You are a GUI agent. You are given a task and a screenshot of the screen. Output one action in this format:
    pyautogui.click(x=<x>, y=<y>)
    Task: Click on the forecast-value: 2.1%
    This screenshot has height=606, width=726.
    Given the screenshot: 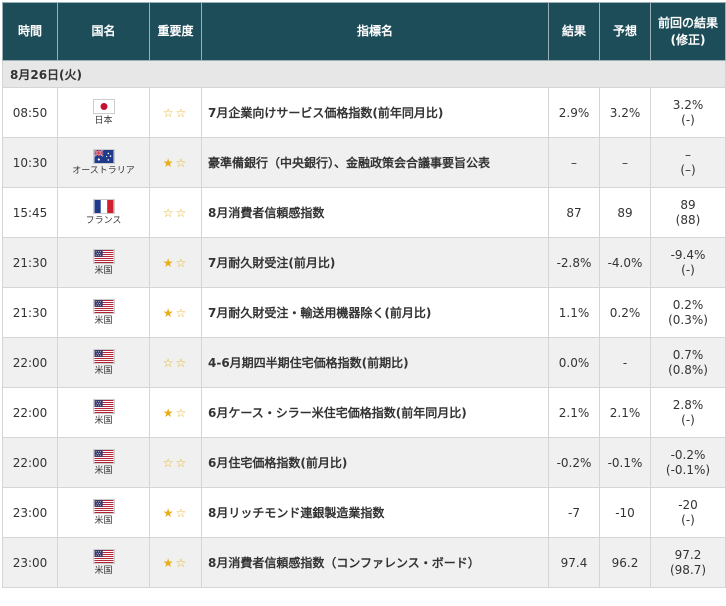 What is the action you would take?
    pyautogui.click(x=625, y=412)
    